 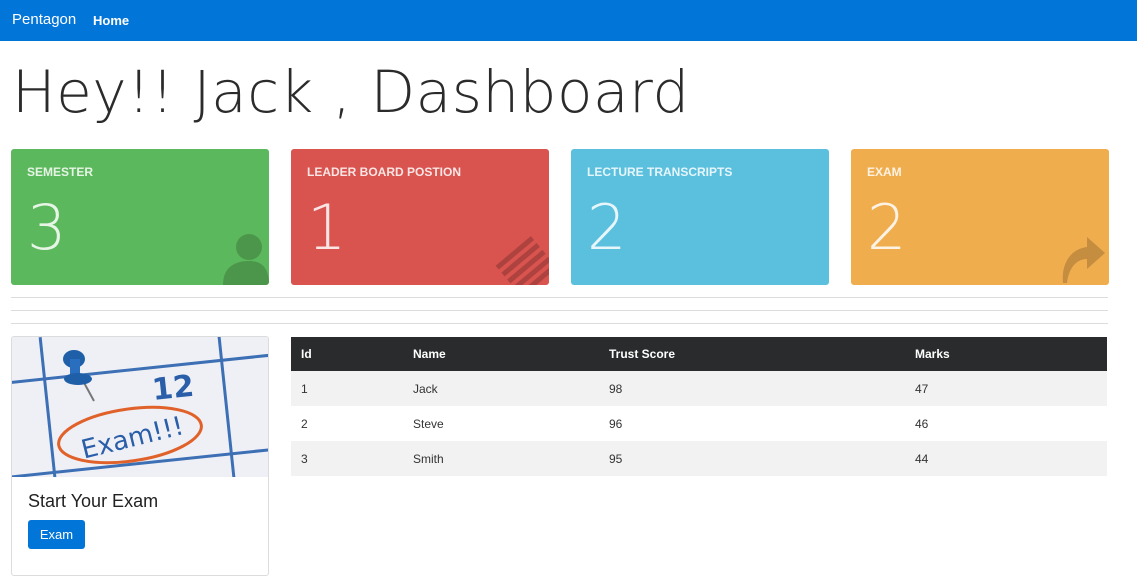 I want to click on table-header-row: Id Name Trust Score Marks, so click(x=699, y=354).